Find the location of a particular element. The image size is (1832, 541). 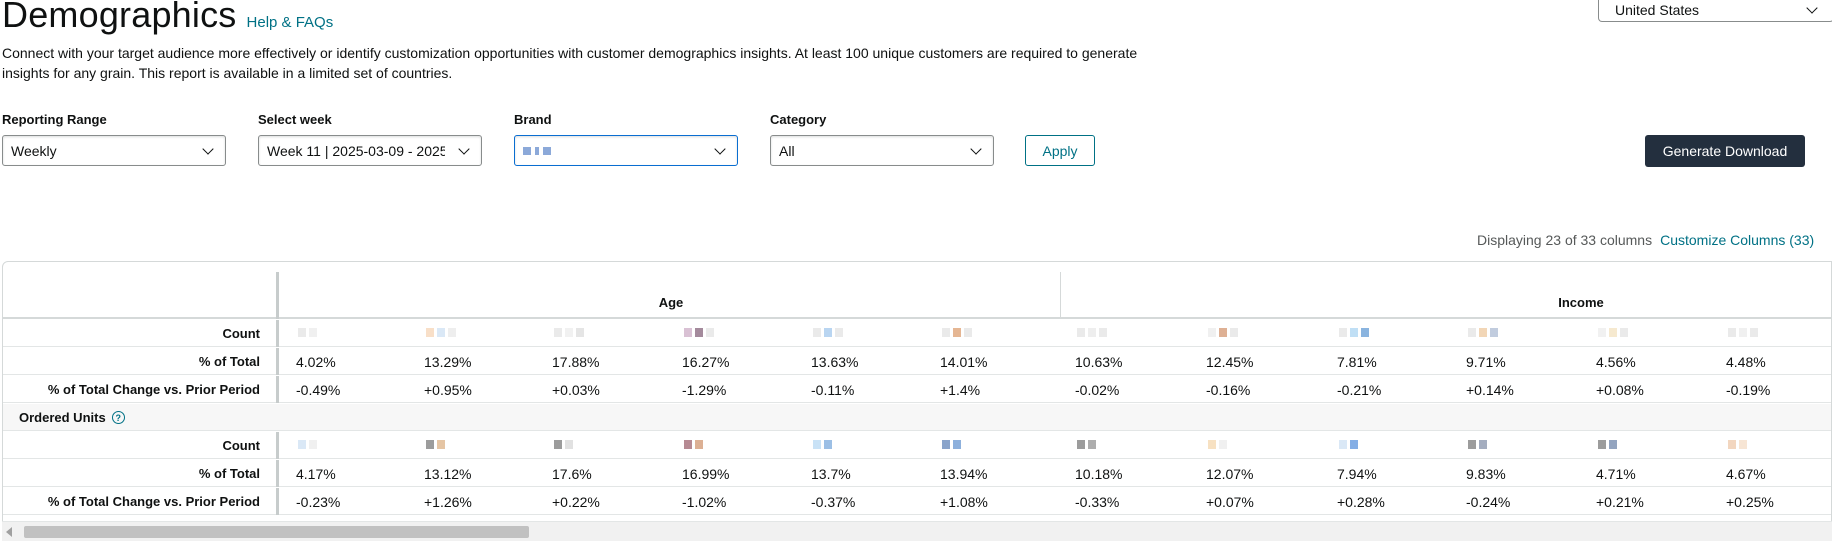

category-select: All is located at coordinates (882, 150).